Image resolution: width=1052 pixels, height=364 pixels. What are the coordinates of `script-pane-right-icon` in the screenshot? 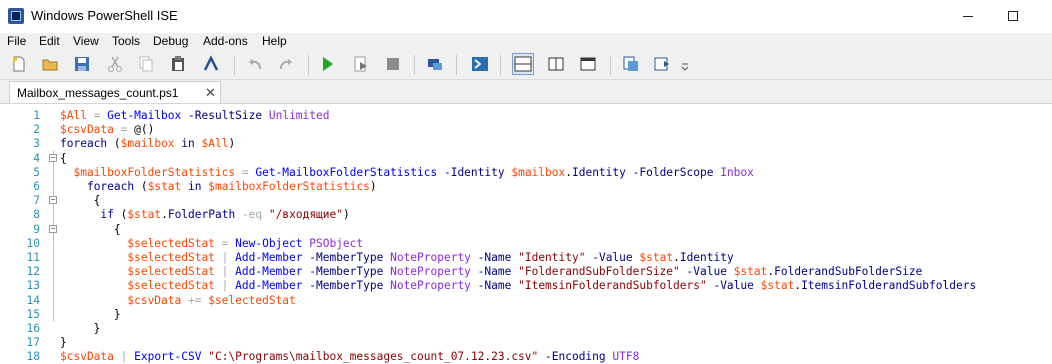 It's located at (556, 64).